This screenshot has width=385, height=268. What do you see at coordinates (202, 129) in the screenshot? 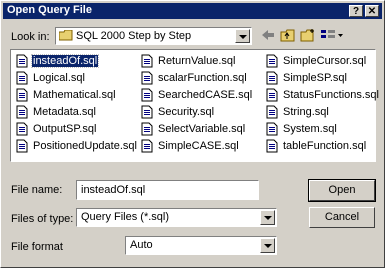
I see `file-name: SelectVariable.sql` at bounding box center [202, 129].